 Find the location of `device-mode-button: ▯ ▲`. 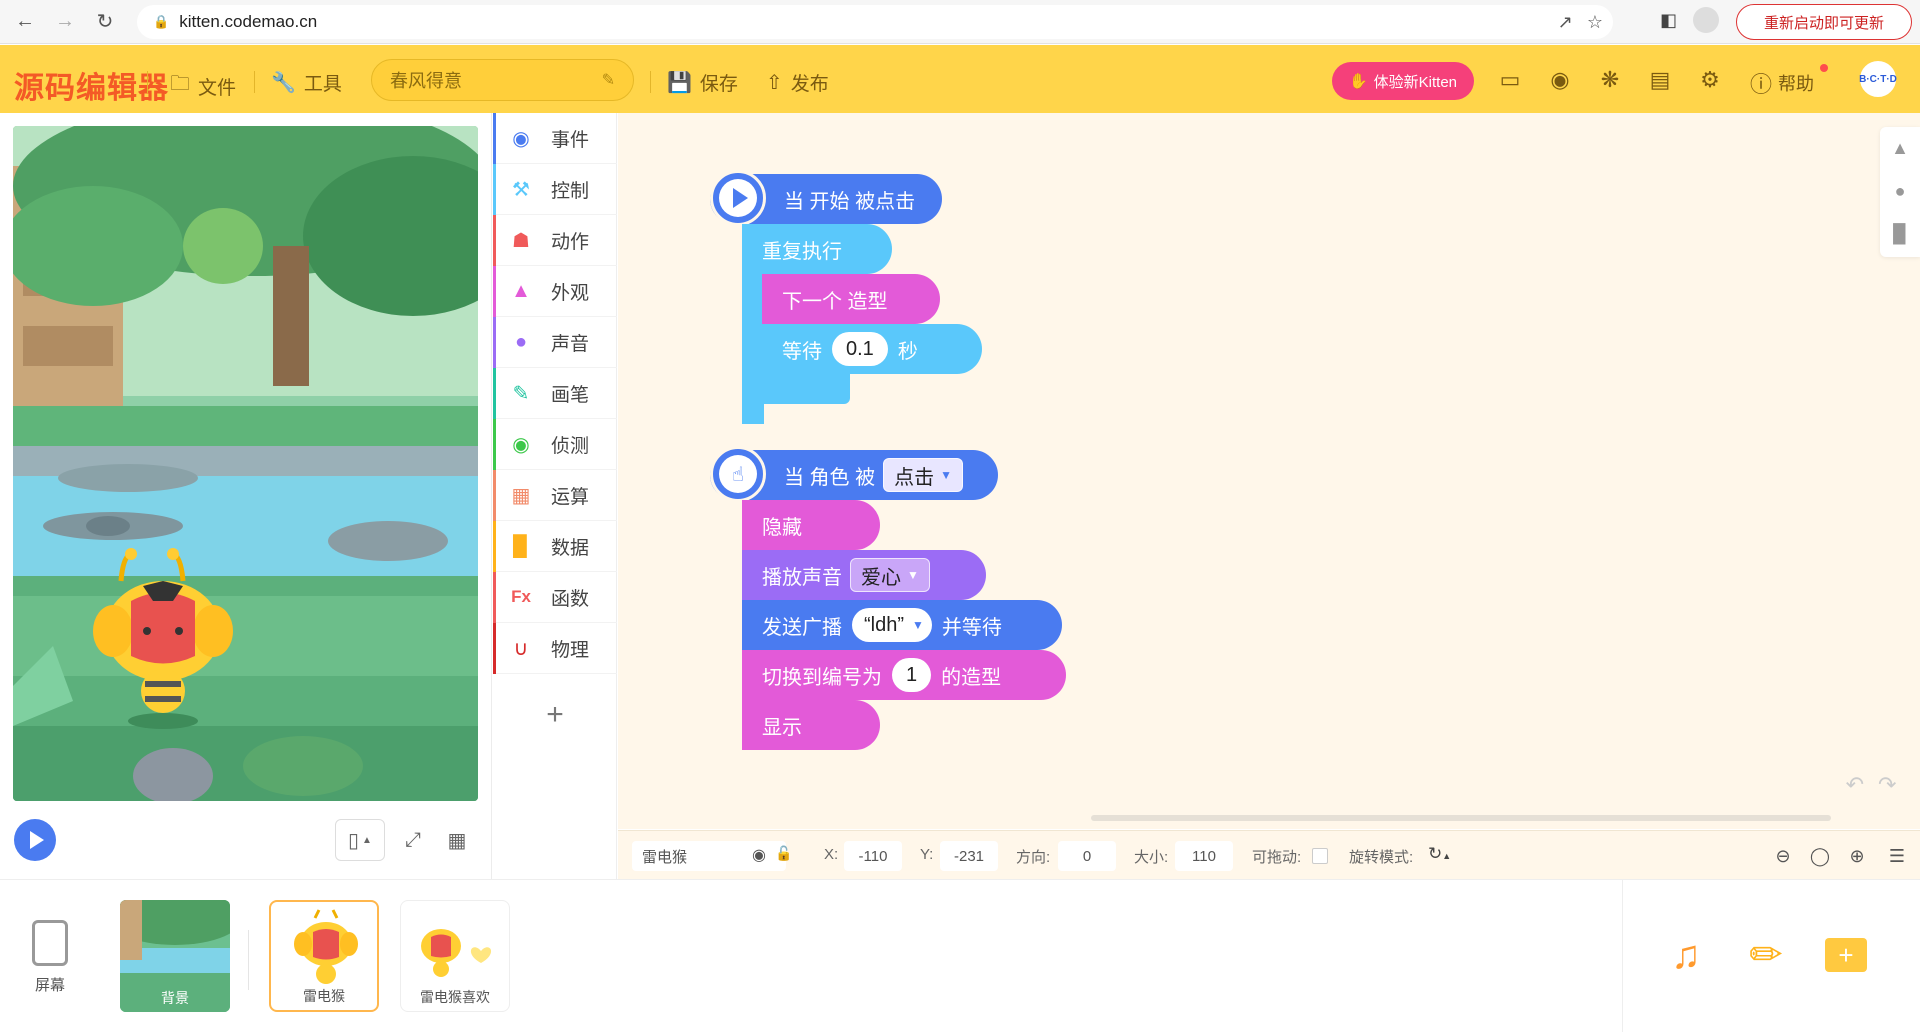

device-mode-button: ▯ ▲ is located at coordinates (360, 840).